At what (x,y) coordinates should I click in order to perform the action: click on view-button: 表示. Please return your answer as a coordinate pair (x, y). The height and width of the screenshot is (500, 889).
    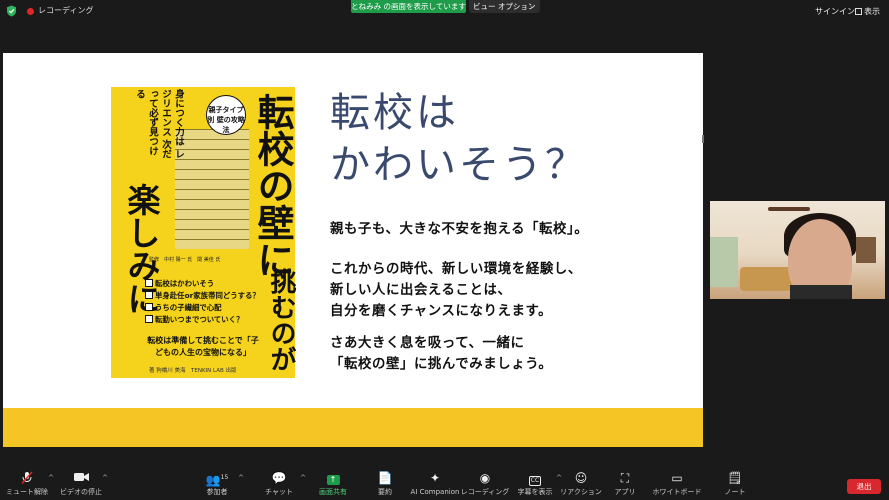
    Looking at the image, I should click on (867, 11).